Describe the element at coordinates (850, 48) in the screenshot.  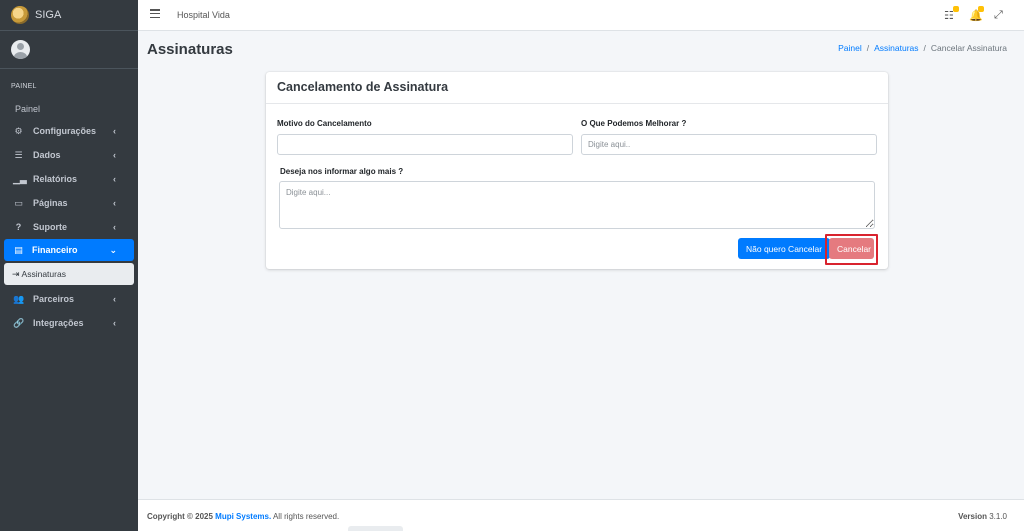
I see `breadcrumb-painel: Painel` at that location.